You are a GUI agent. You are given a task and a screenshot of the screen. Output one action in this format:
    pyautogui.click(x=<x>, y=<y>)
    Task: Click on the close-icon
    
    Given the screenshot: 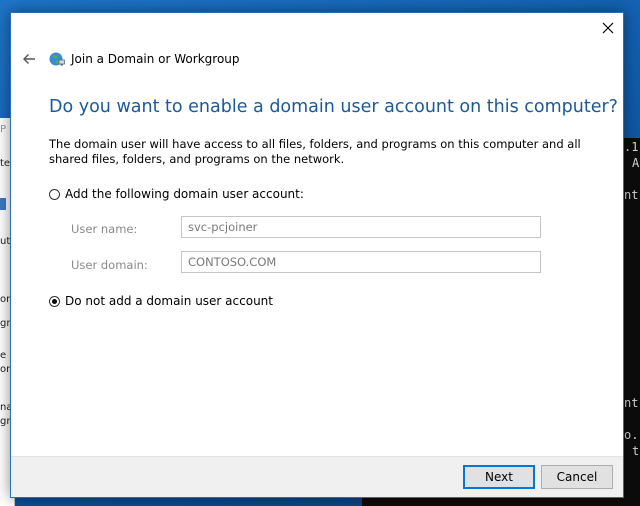 What is the action you would take?
    pyautogui.click(x=608, y=28)
    